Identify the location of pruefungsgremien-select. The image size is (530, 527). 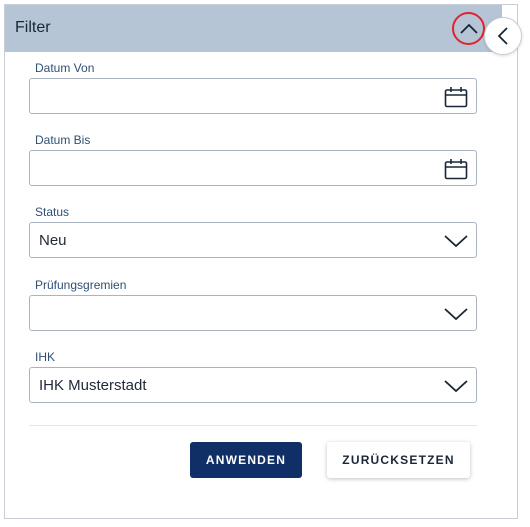
(253, 313).